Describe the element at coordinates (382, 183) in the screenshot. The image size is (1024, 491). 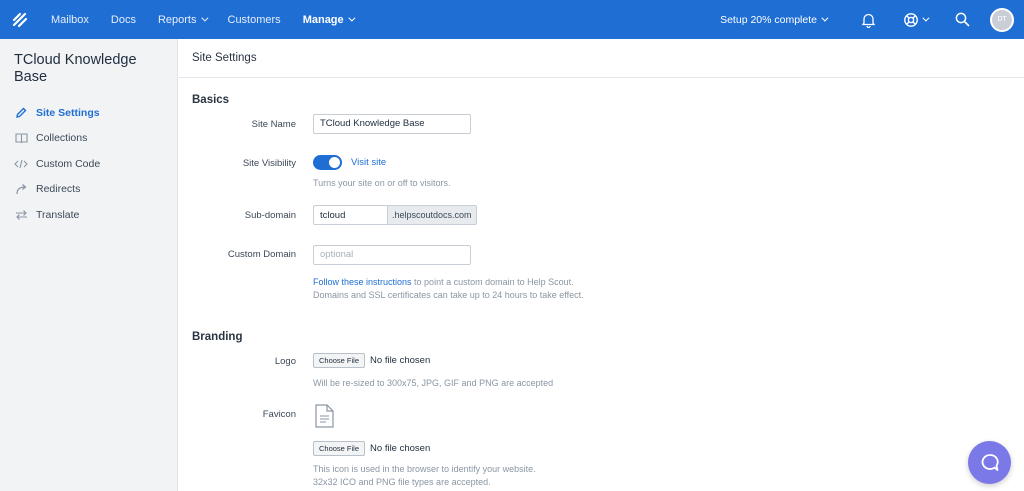
I see `visibility-help-text: Turns your site on or off to visitors.` at that location.